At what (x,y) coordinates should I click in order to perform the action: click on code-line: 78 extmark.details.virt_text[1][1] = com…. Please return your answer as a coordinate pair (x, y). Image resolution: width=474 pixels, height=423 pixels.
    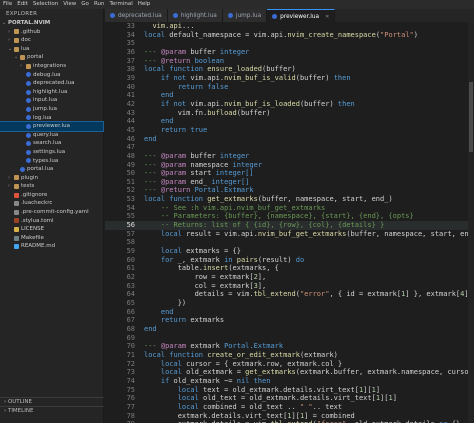
    Looking at the image, I should click on (289, 416).